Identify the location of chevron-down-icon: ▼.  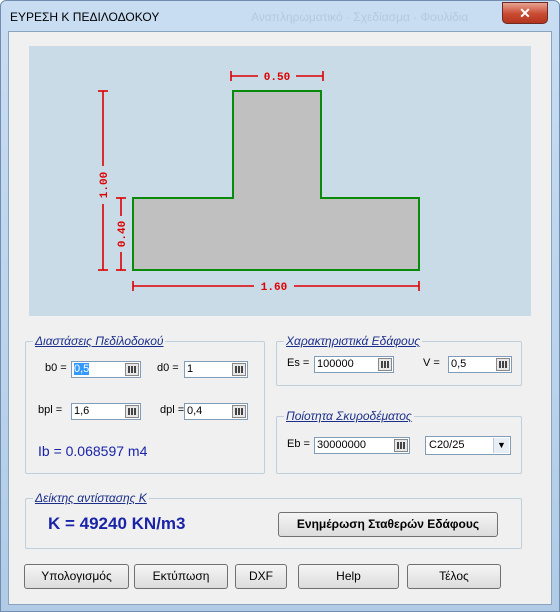
(501, 445).